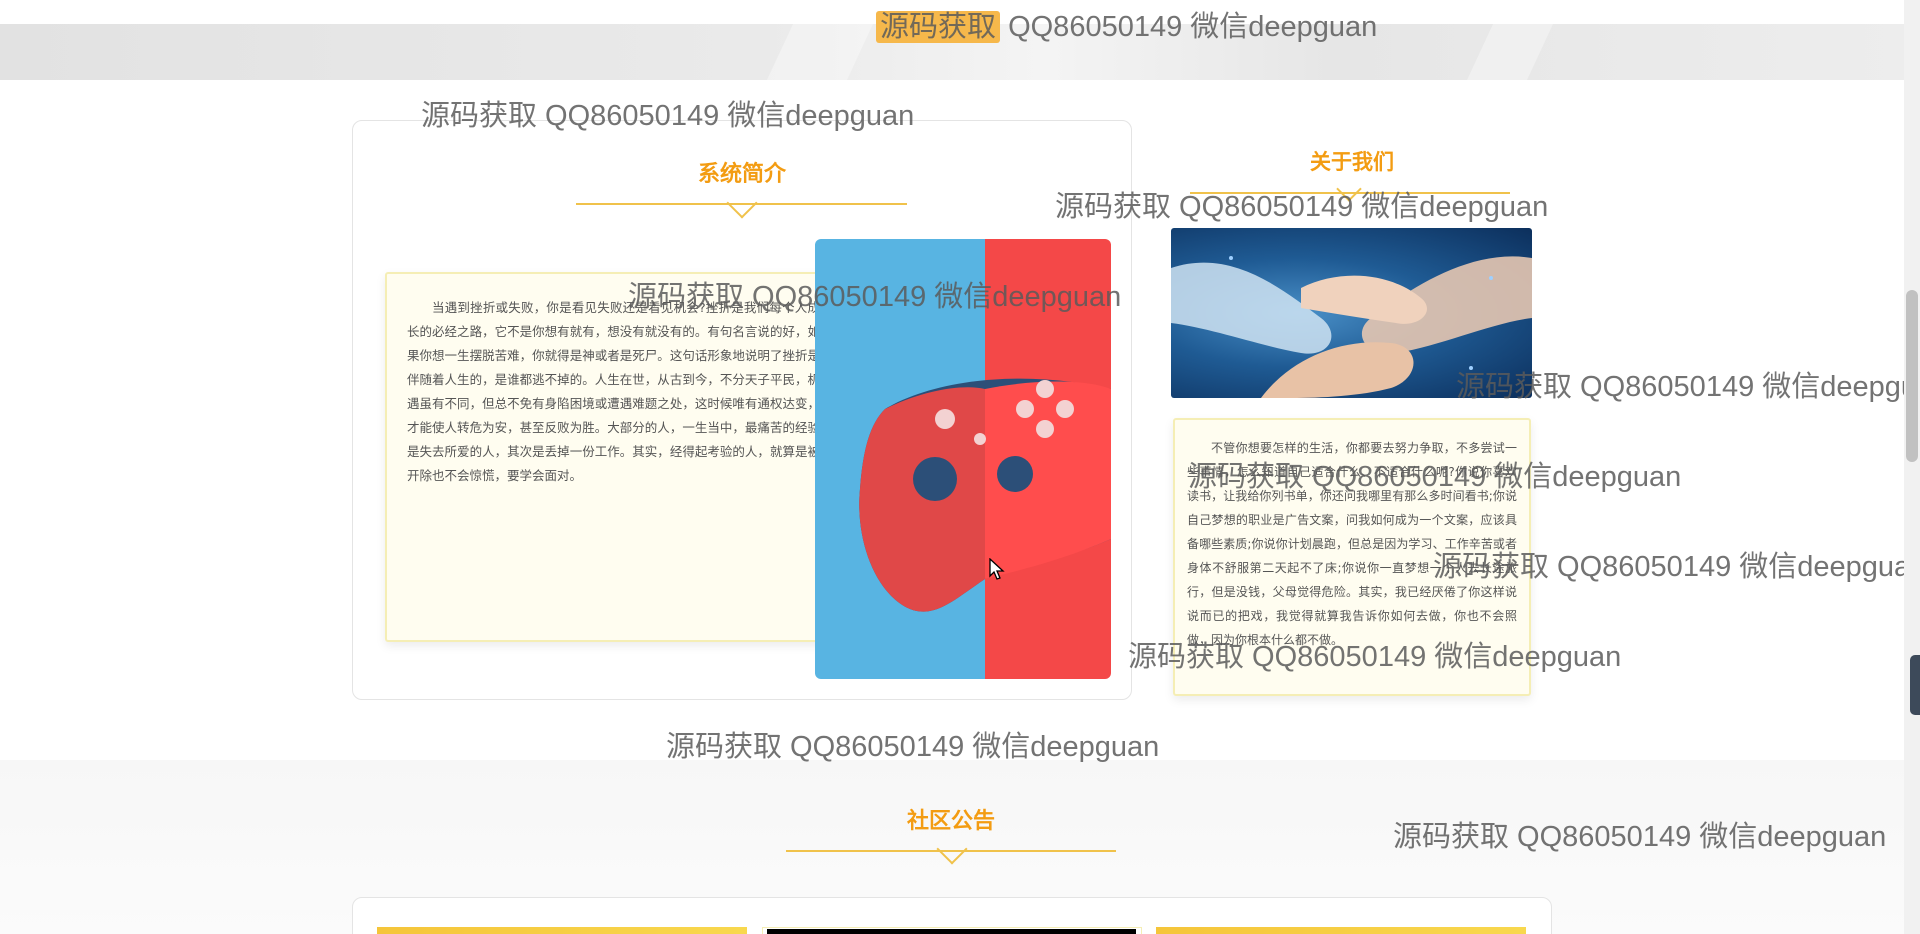 The height and width of the screenshot is (934, 1920). What do you see at coordinates (741, 174) in the screenshot?
I see `intro-title: 系统简介` at bounding box center [741, 174].